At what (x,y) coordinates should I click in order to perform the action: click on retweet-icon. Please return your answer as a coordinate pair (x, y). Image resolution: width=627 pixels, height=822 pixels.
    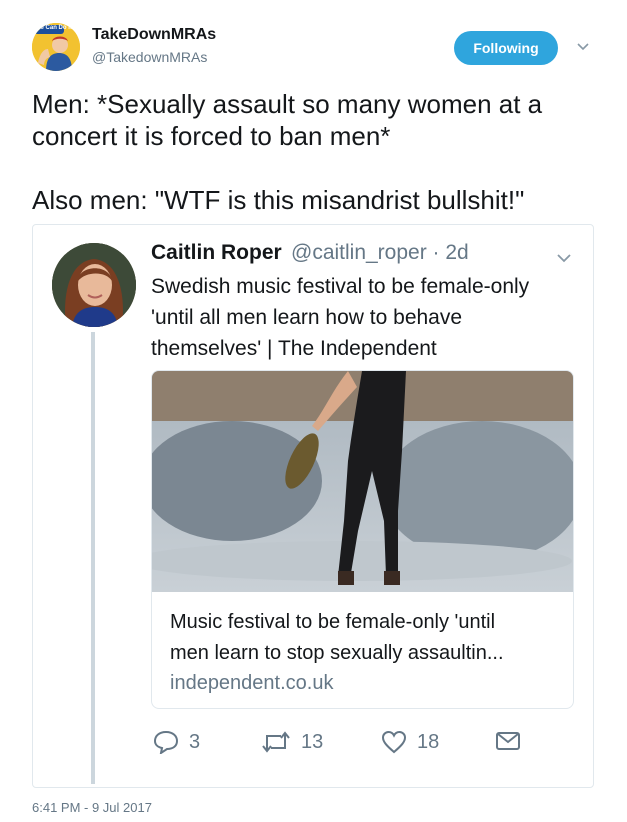
    Looking at the image, I should click on (276, 742).